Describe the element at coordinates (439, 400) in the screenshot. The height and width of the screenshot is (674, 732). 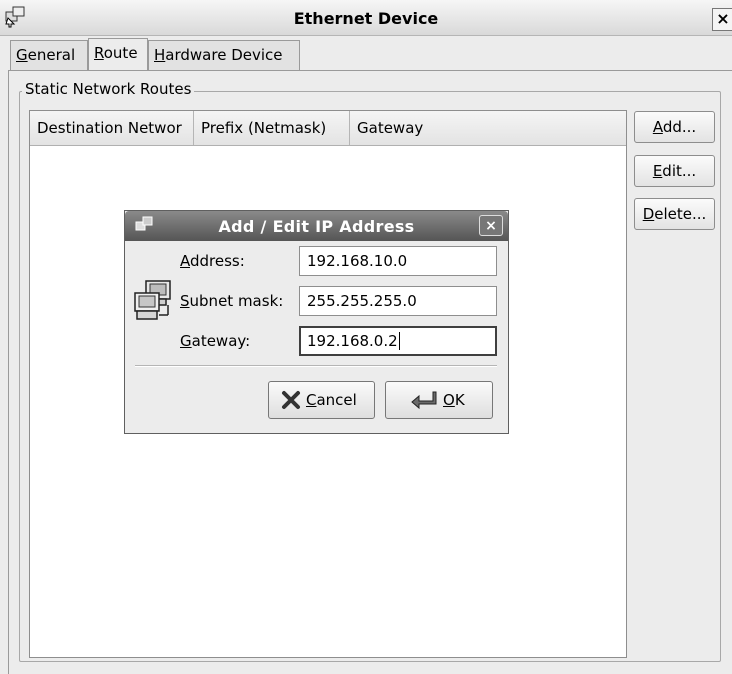
I see `ok-button: OK` at that location.